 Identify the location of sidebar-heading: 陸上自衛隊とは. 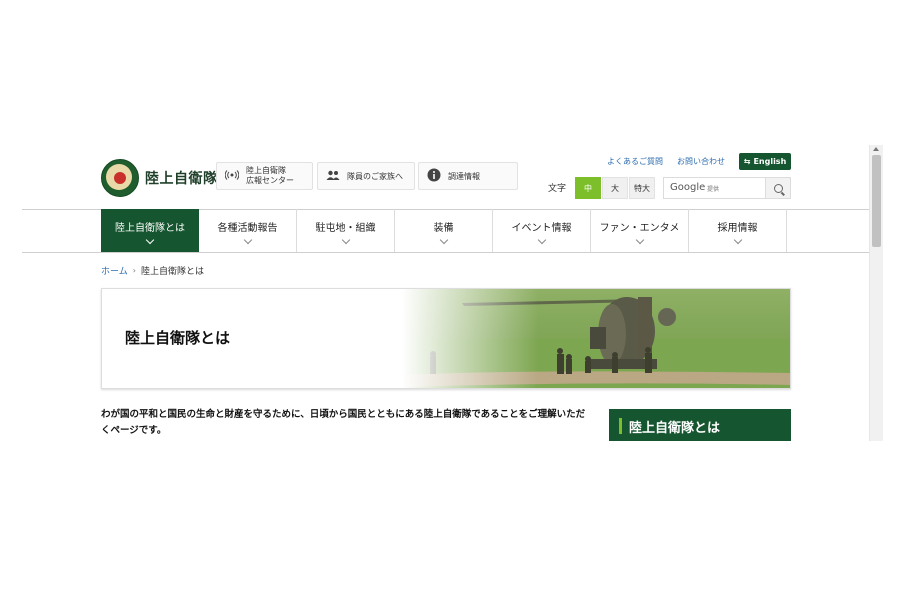
(700, 425).